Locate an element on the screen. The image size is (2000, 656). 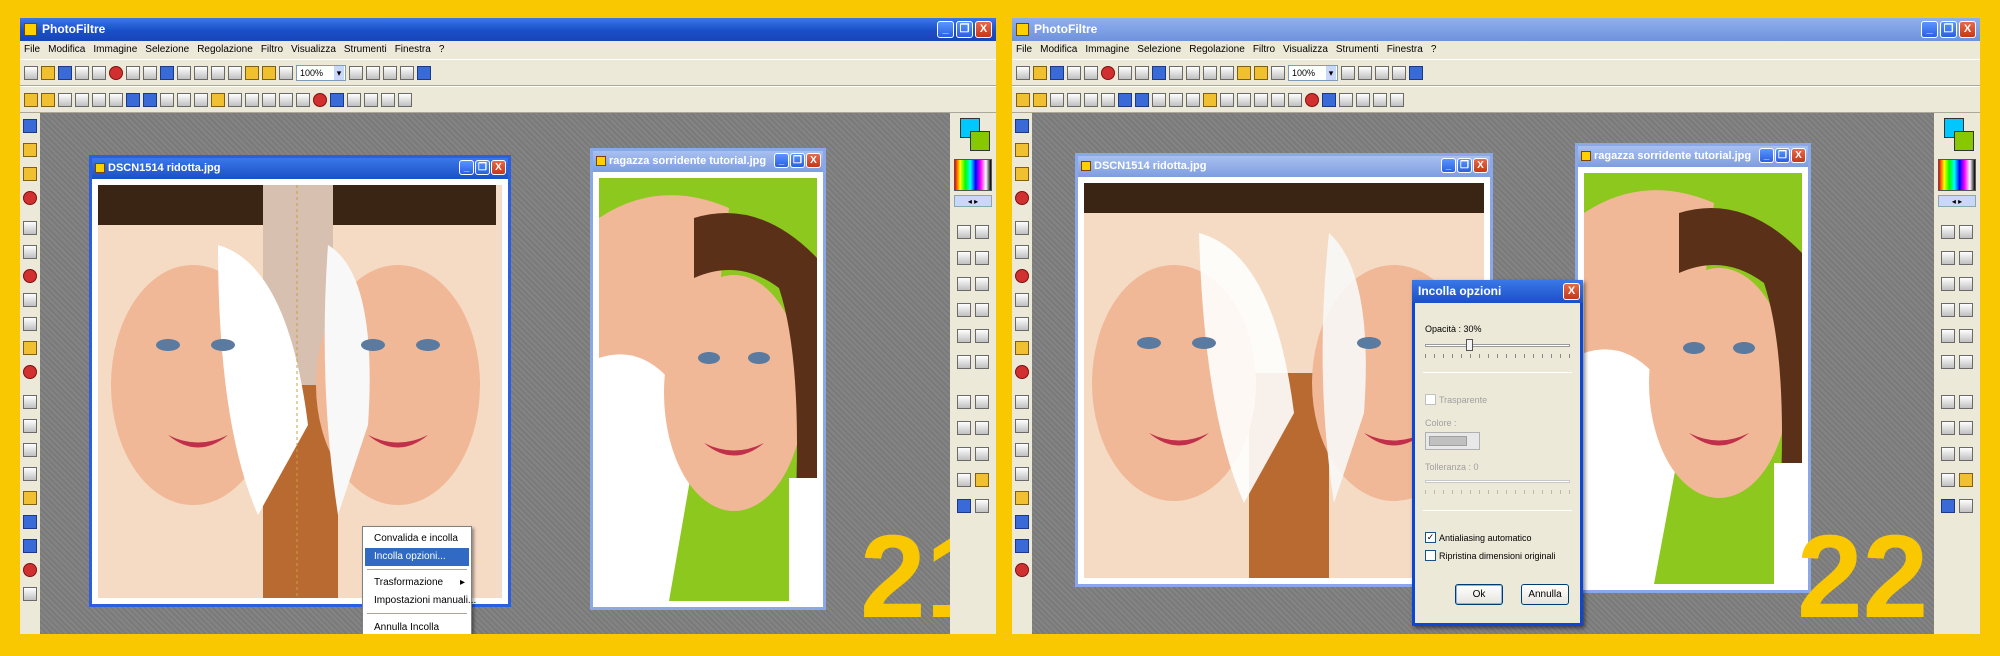
fullscreen-icon is located at coordinates (1416, 72).